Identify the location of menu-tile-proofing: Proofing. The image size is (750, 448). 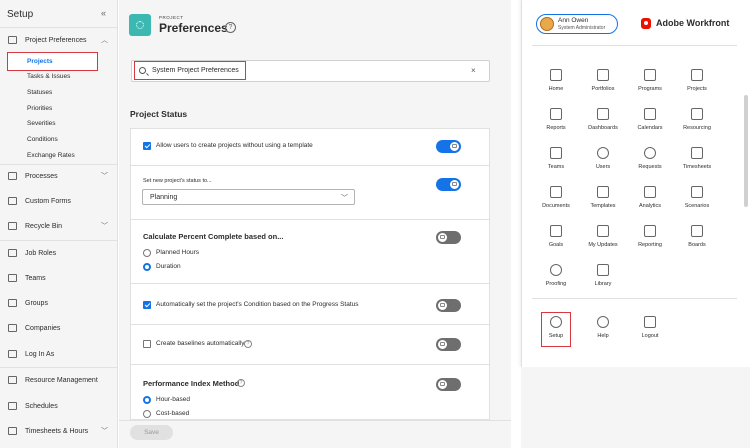
(556, 279).